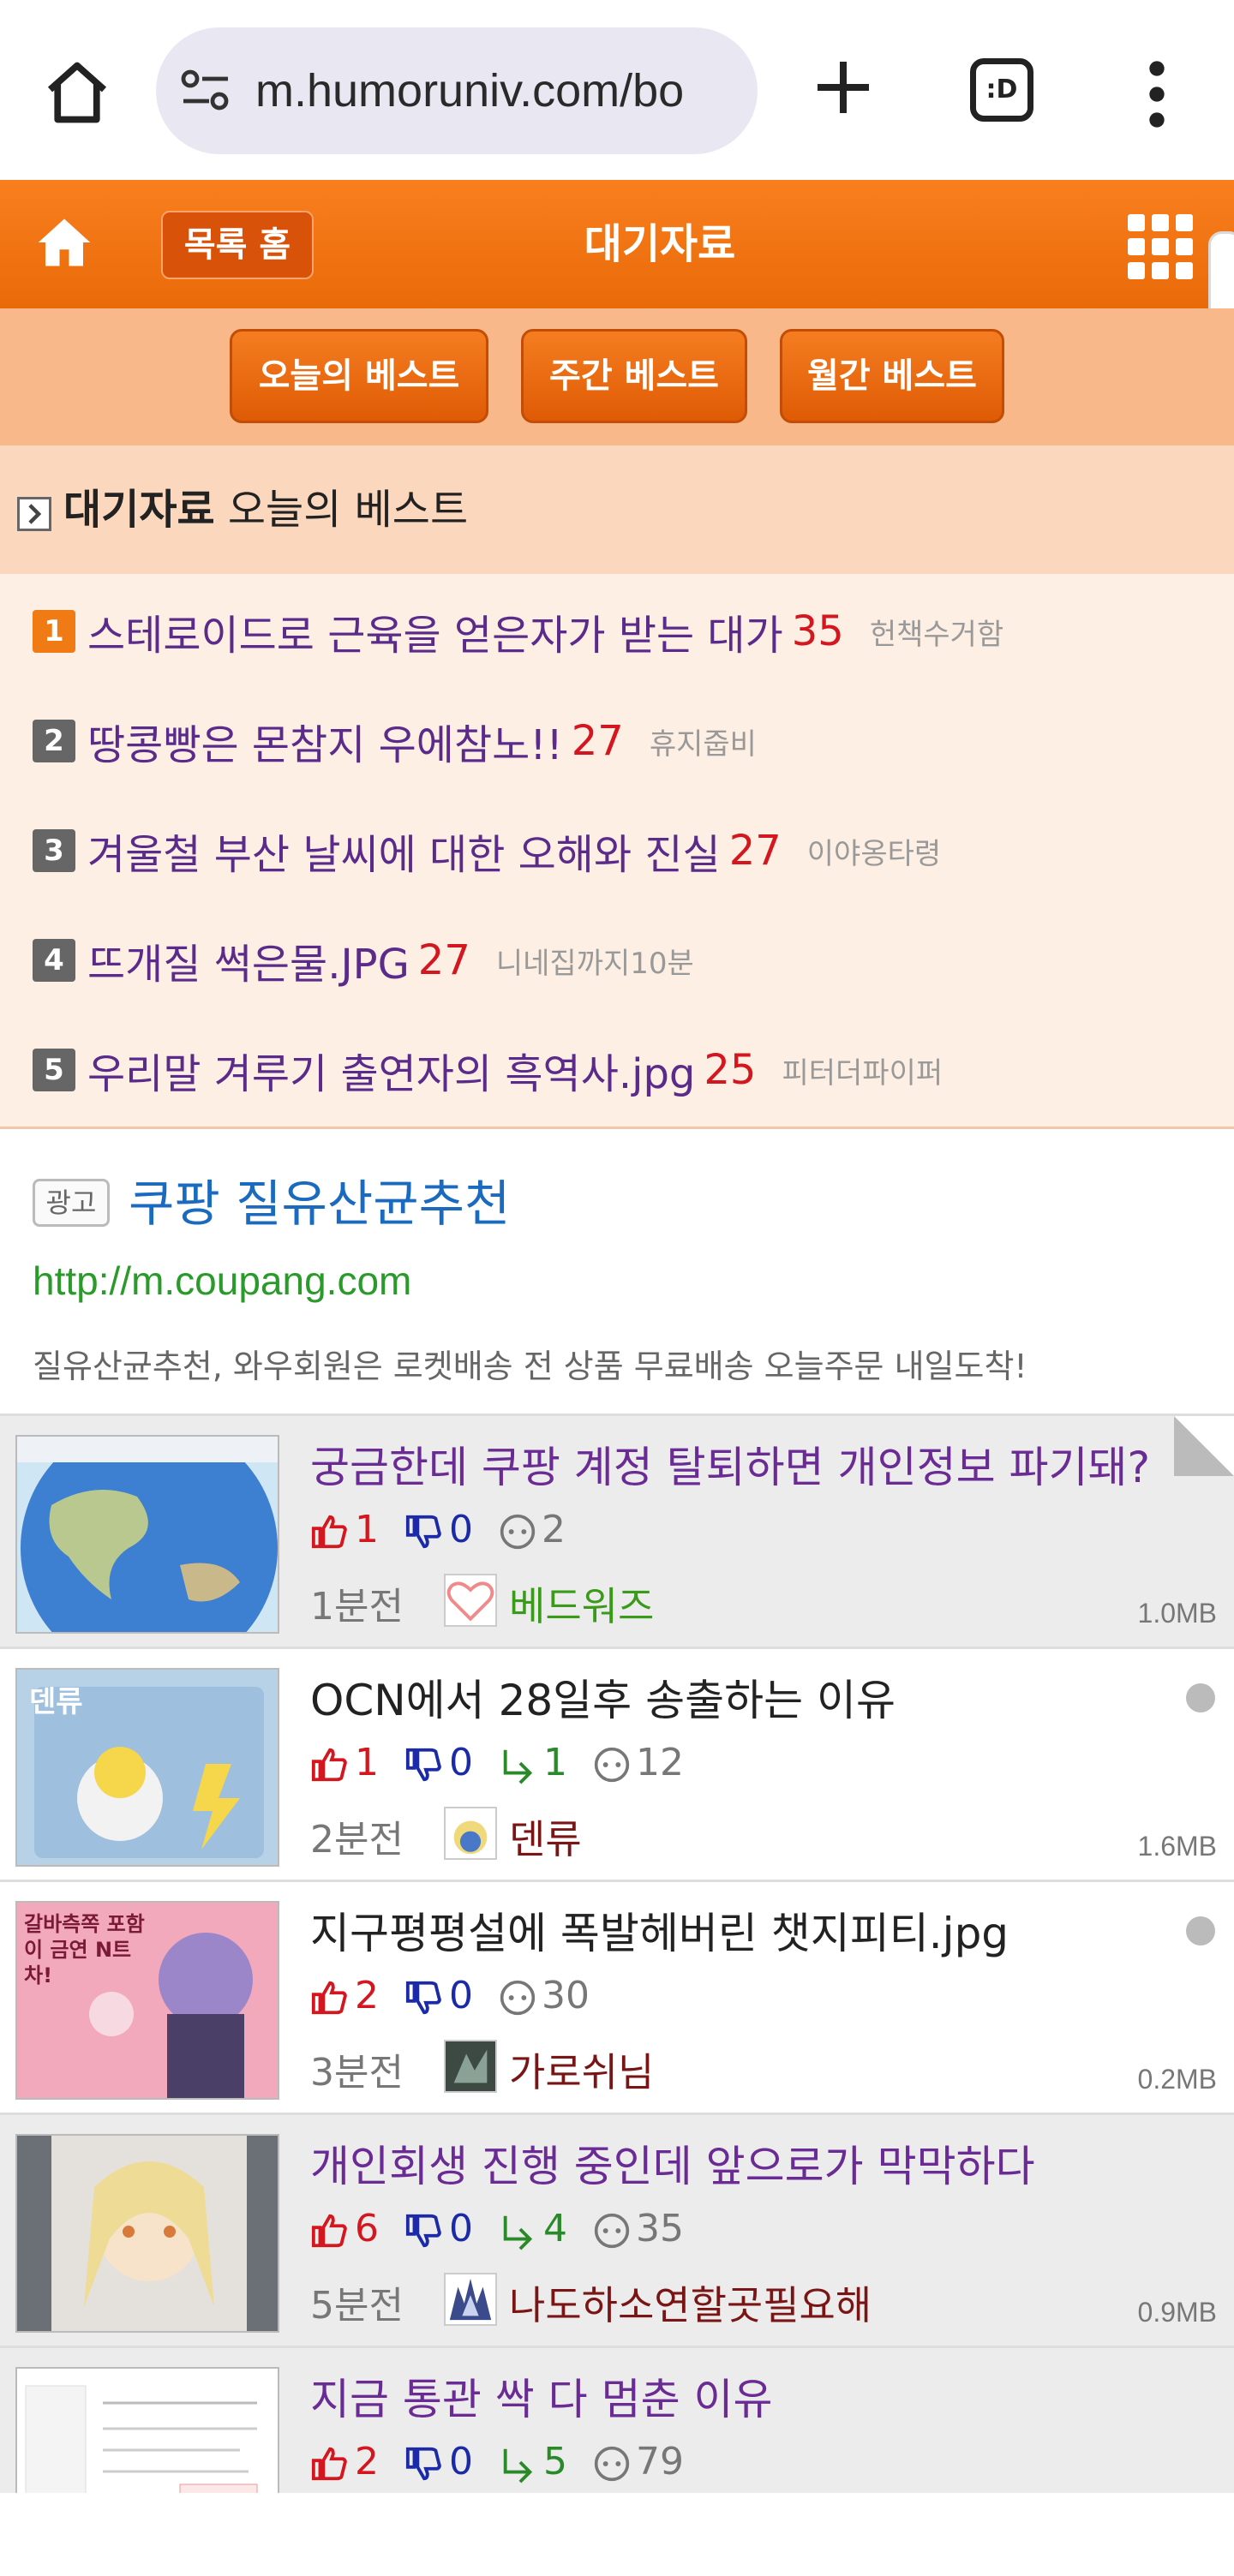  I want to click on post-stats: 1 0 2, so click(450, 1531).